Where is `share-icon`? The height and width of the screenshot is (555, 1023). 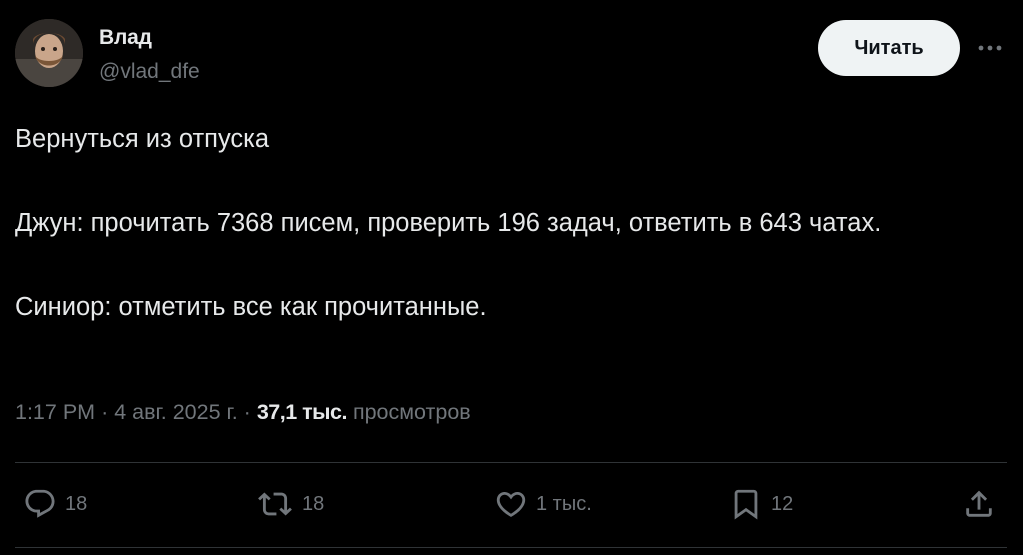
share-icon is located at coordinates (979, 503).